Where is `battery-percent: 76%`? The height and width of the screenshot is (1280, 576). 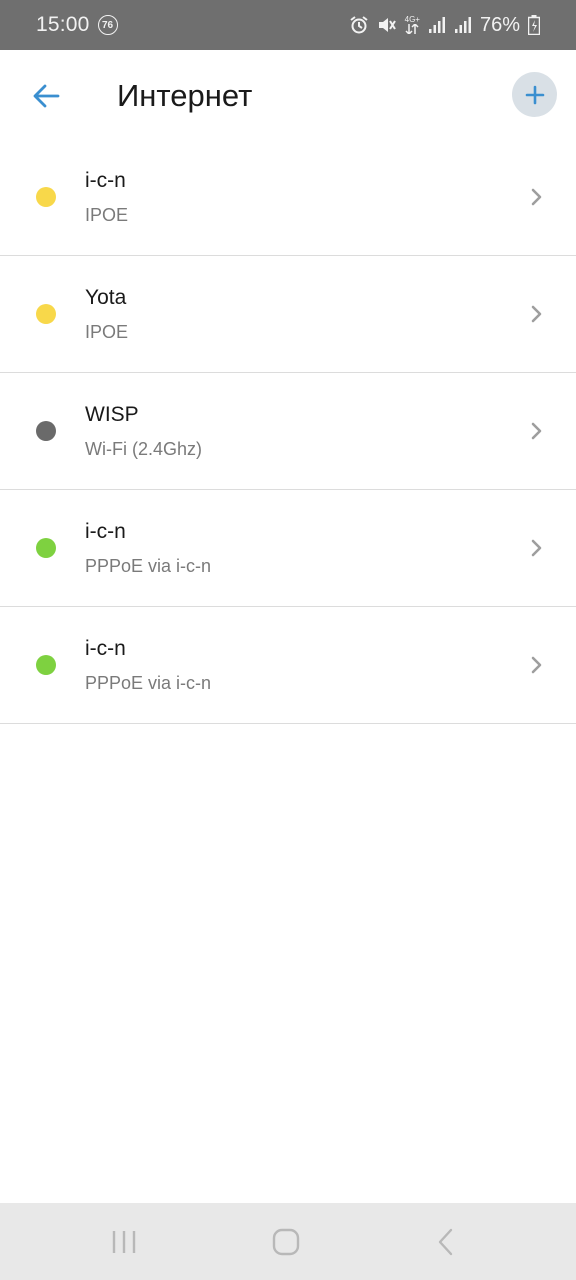 battery-percent: 76% is located at coordinates (499, 24).